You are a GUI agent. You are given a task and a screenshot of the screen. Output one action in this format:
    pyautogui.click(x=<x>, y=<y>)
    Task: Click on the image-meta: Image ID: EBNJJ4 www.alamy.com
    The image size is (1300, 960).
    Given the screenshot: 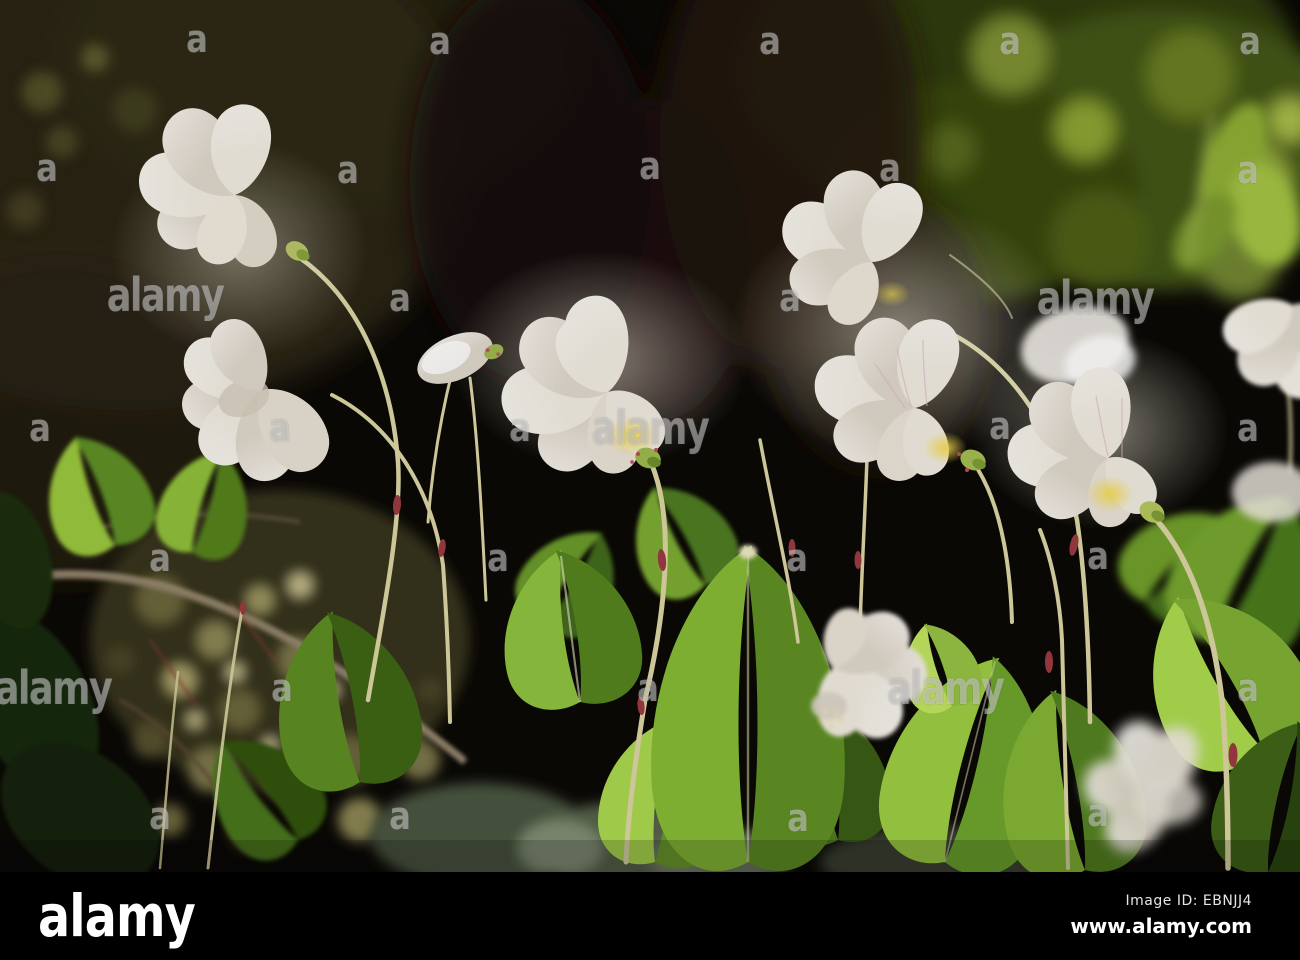 What is the action you would take?
    pyautogui.click(x=1161, y=916)
    